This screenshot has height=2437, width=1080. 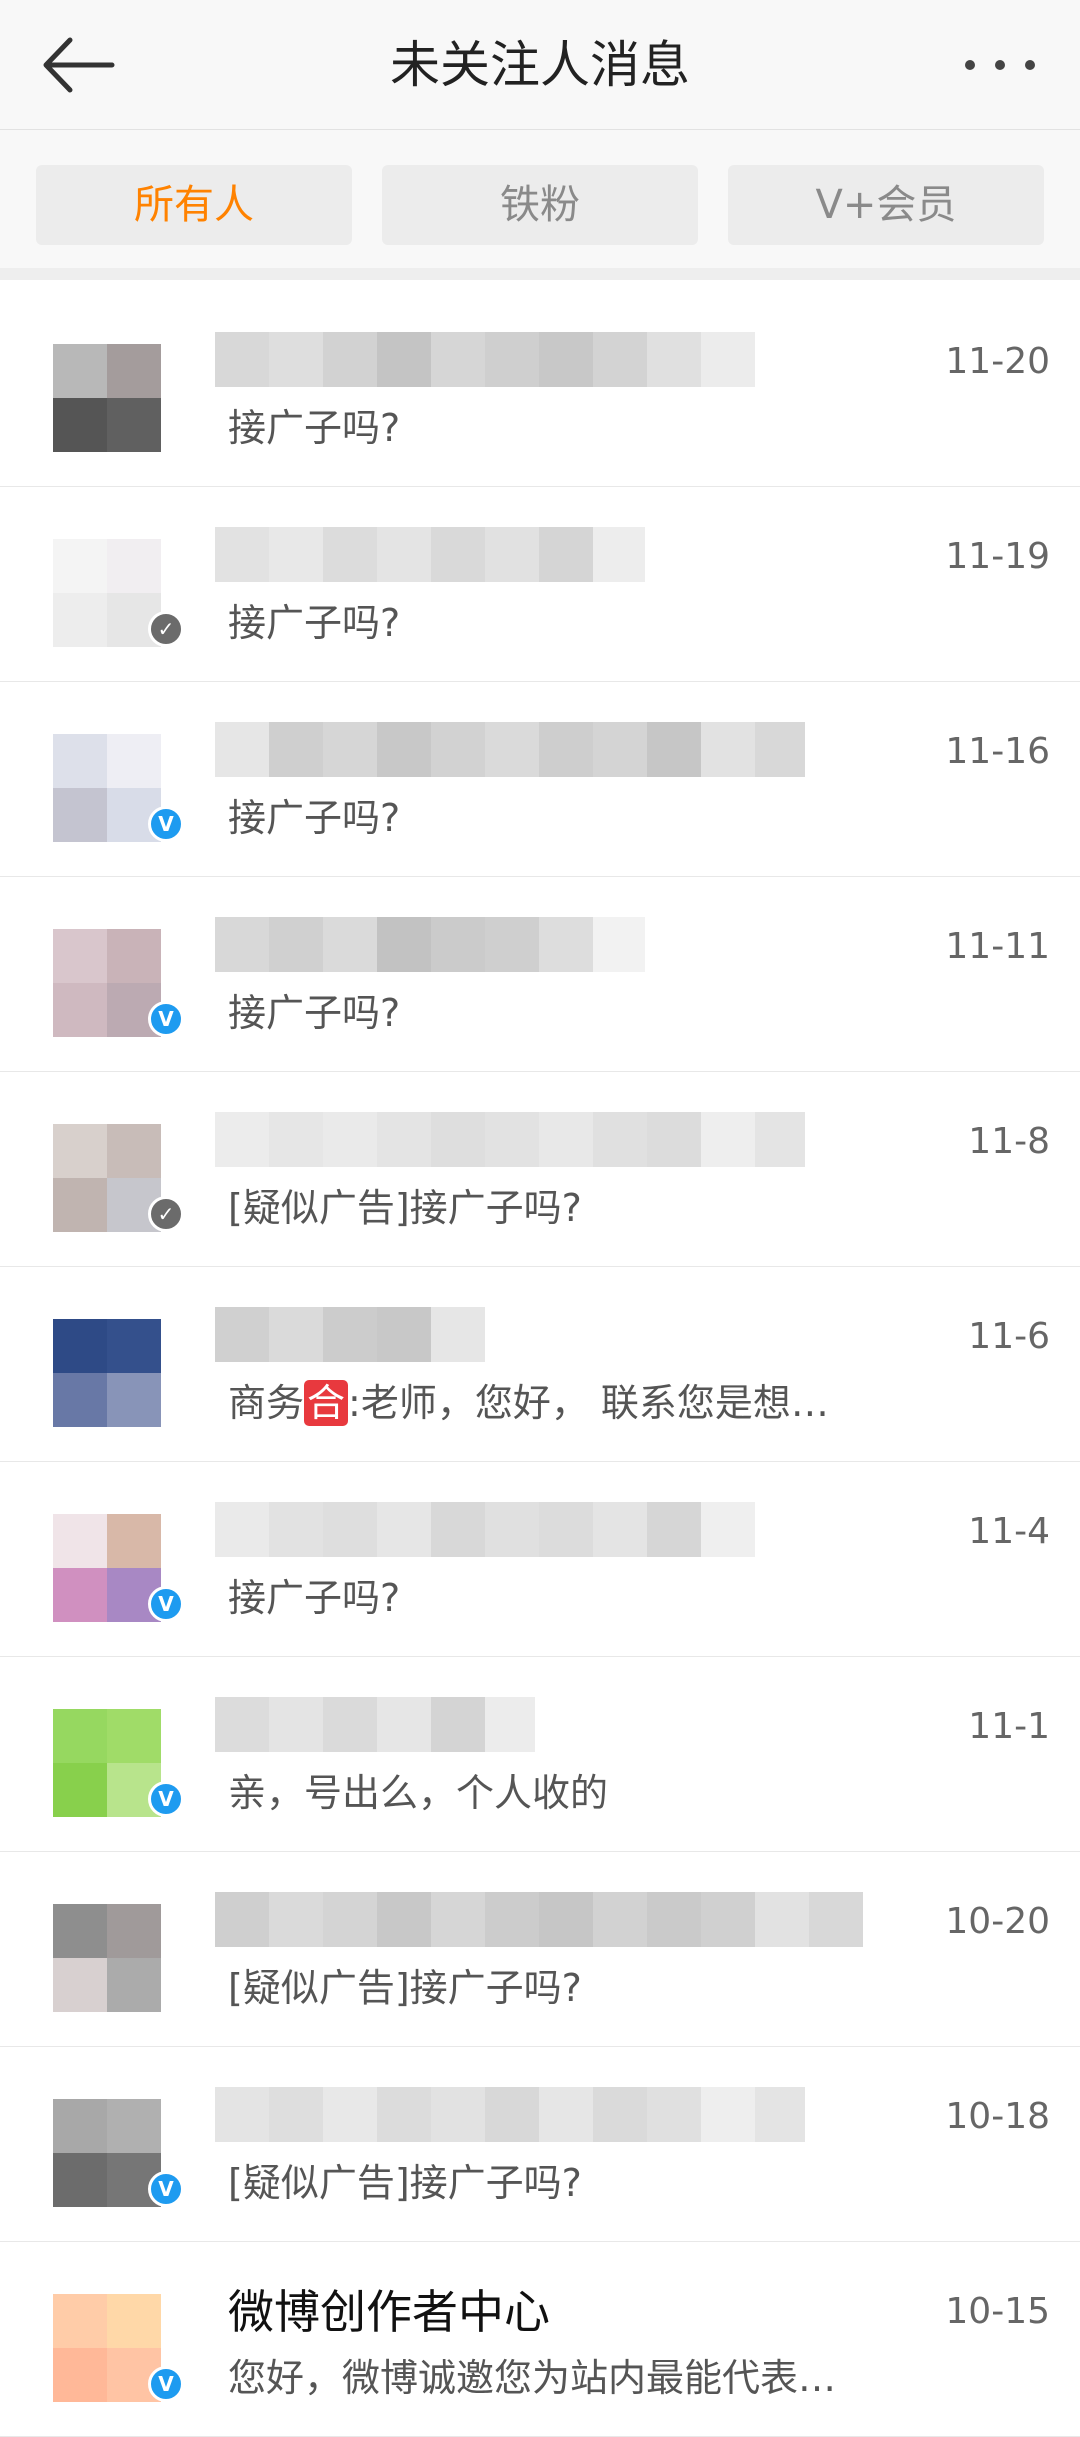 I want to click on message-date: 11-20, so click(x=997, y=361).